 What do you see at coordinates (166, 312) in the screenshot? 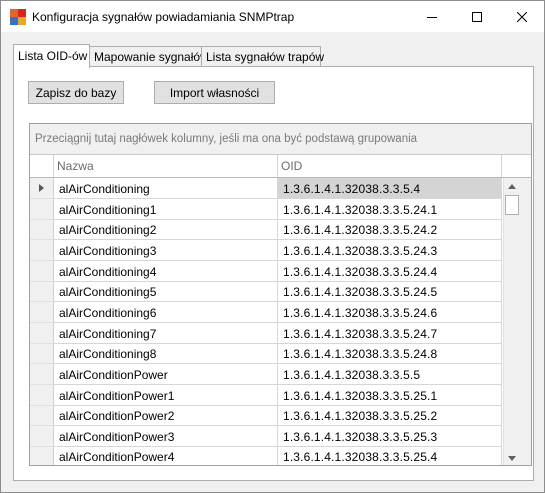
I see `cell-name: alAirConditioning6` at bounding box center [166, 312].